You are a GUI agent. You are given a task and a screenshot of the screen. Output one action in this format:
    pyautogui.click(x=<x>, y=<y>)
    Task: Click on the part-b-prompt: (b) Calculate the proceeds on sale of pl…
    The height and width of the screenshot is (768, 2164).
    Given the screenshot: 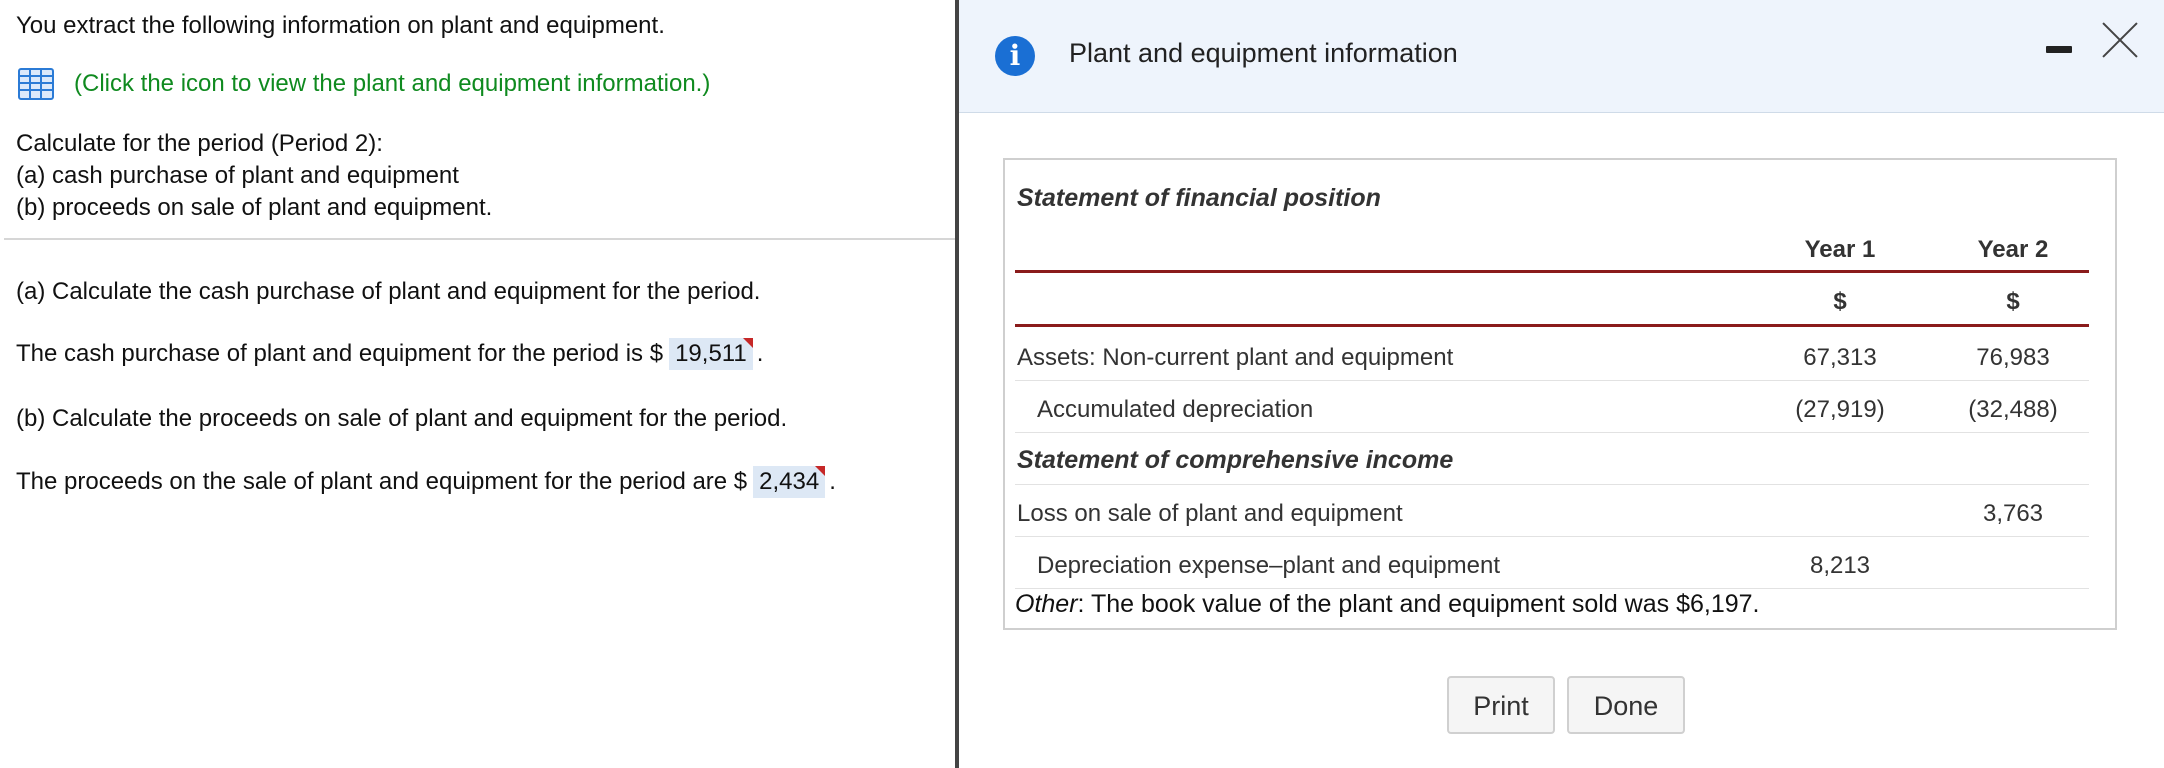 What is the action you would take?
    pyautogui.click(x=402, y=418)
    